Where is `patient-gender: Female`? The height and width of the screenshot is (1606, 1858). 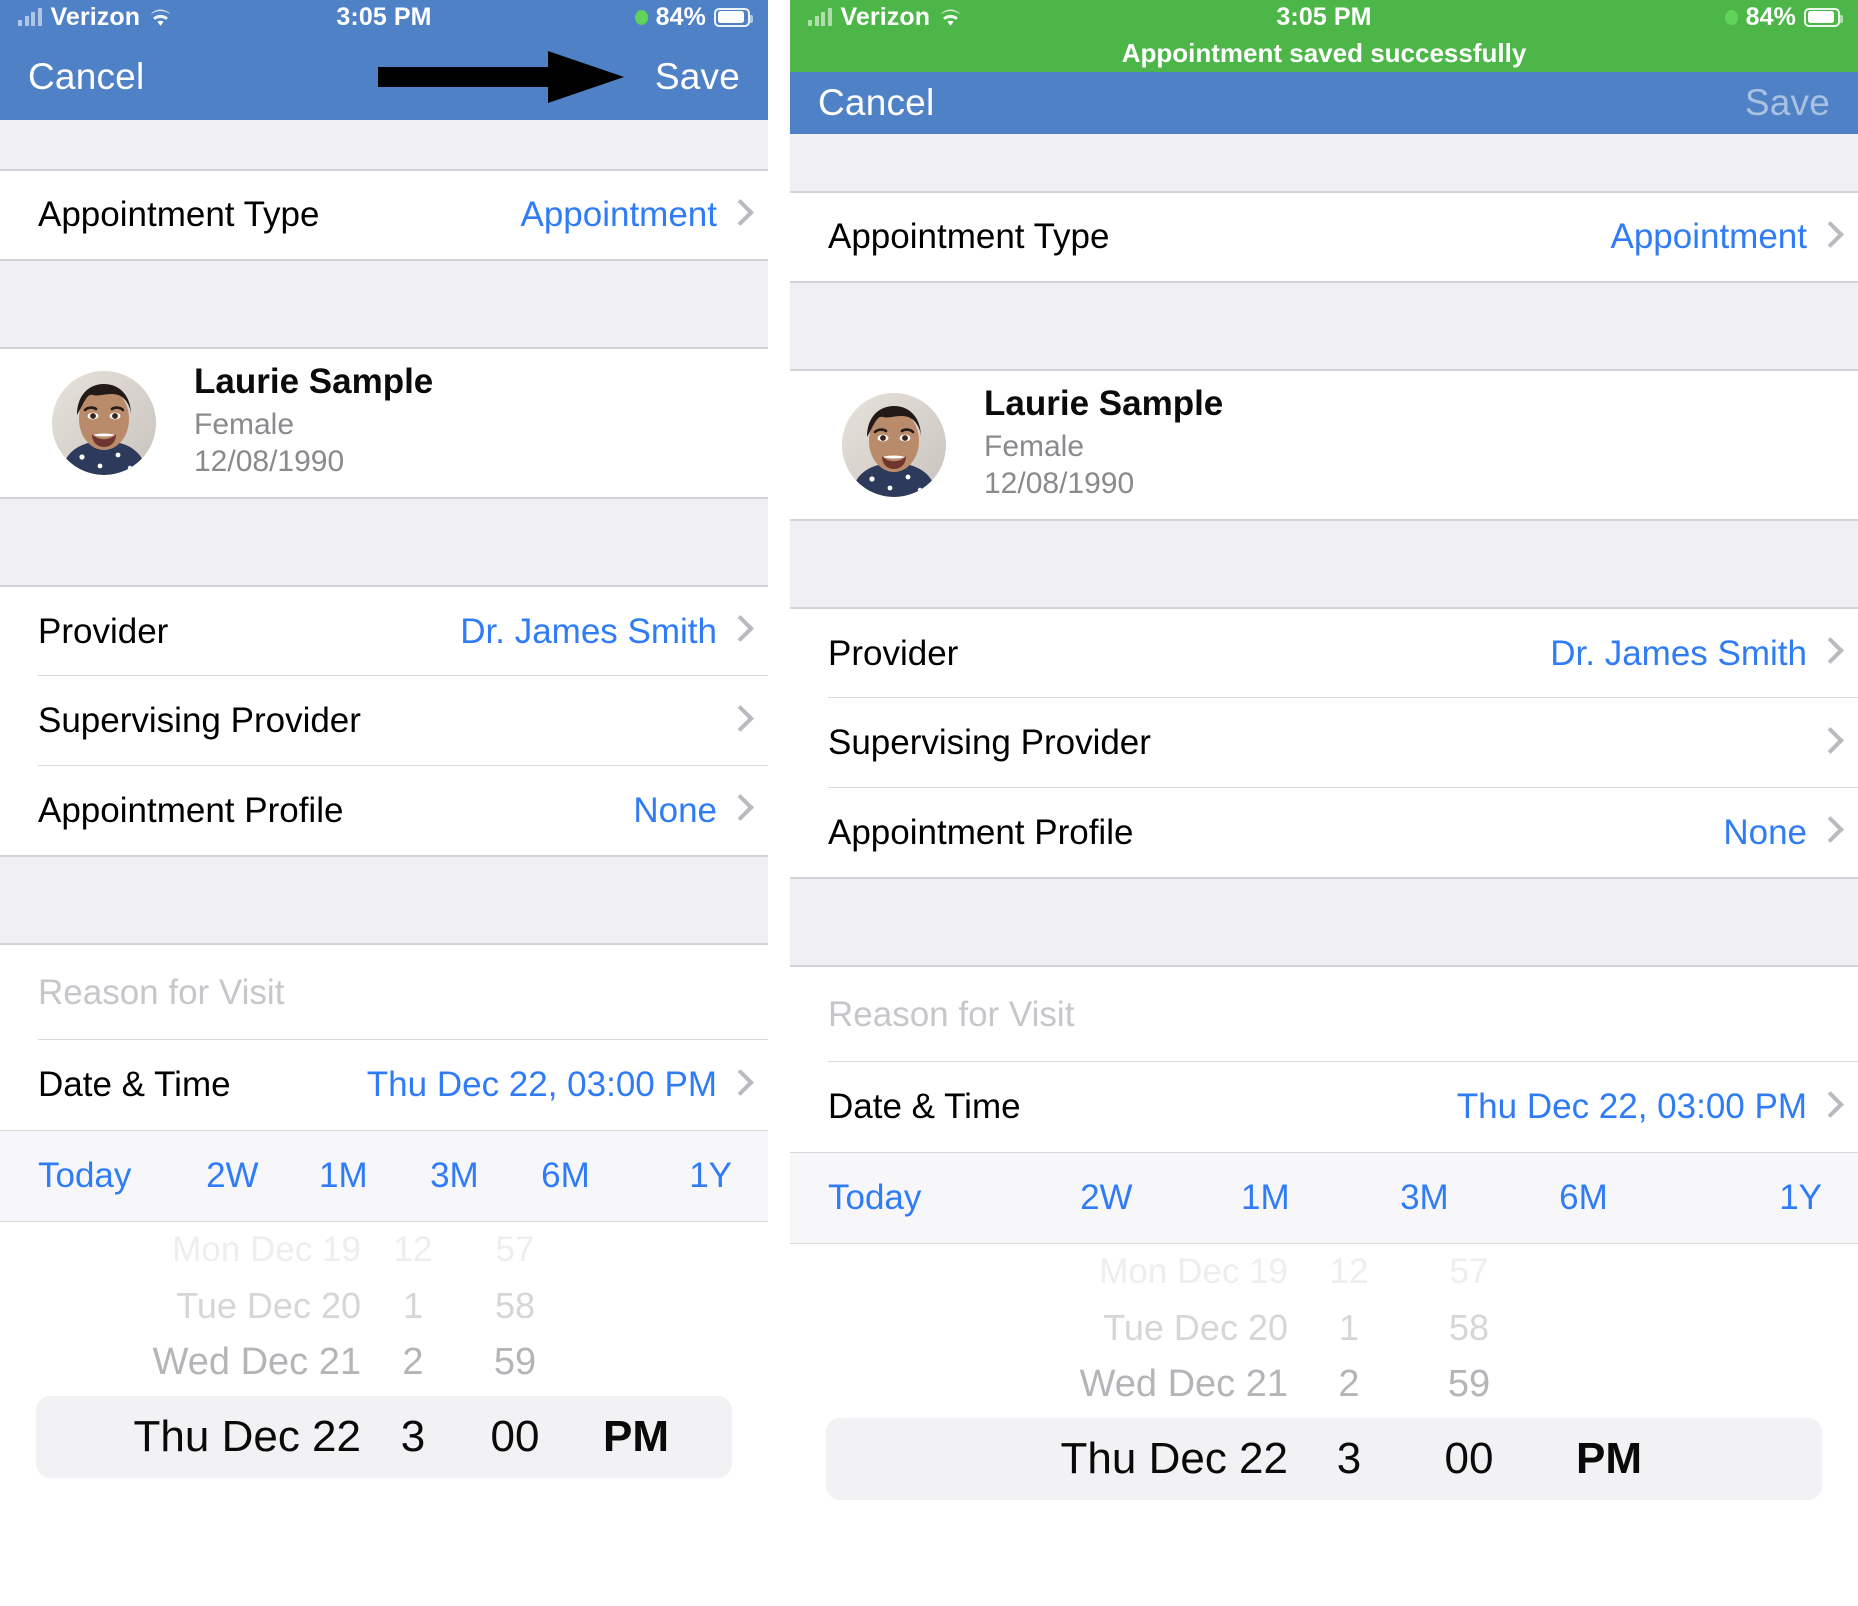 patient-gender: Female is located at coordinates (244, 425).